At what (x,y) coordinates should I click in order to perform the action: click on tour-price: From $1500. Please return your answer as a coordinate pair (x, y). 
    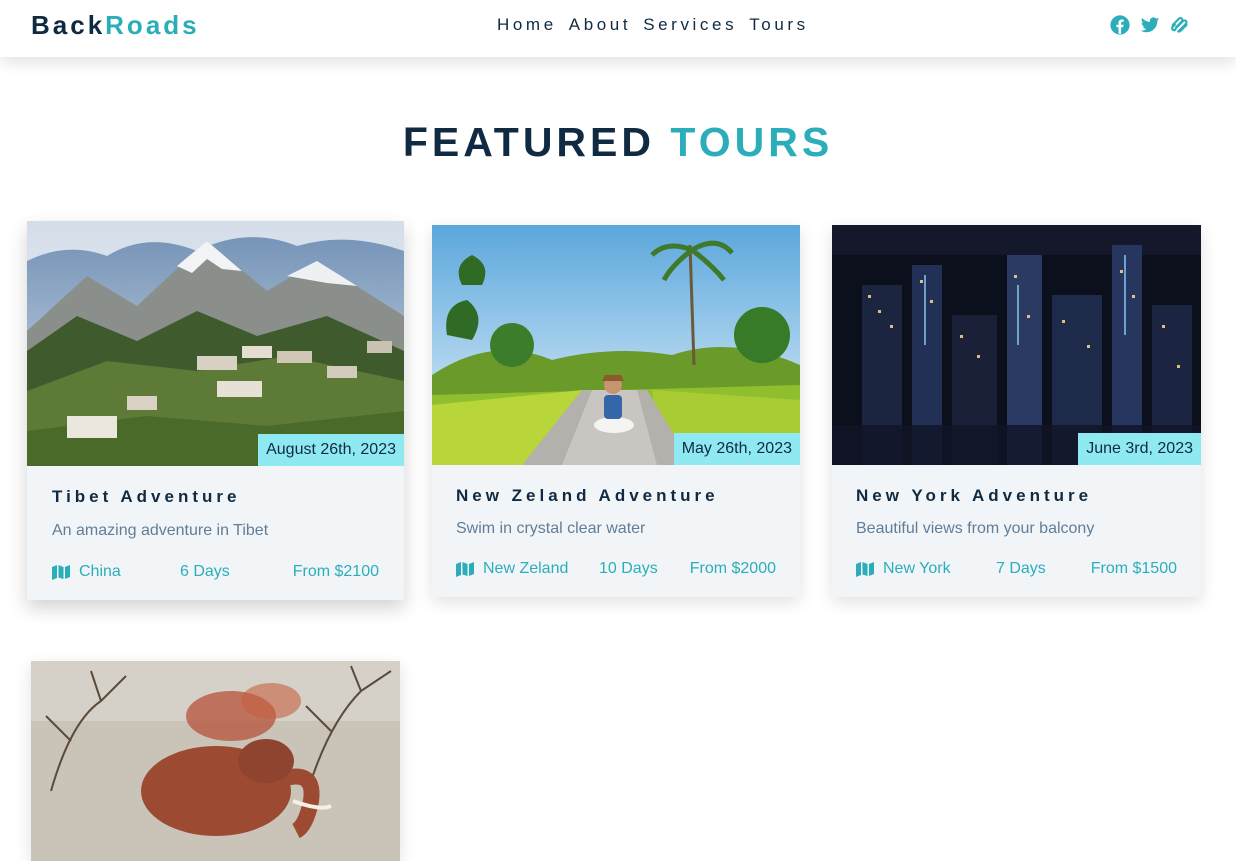
    Looking at the image, I should click on (1133, 568).